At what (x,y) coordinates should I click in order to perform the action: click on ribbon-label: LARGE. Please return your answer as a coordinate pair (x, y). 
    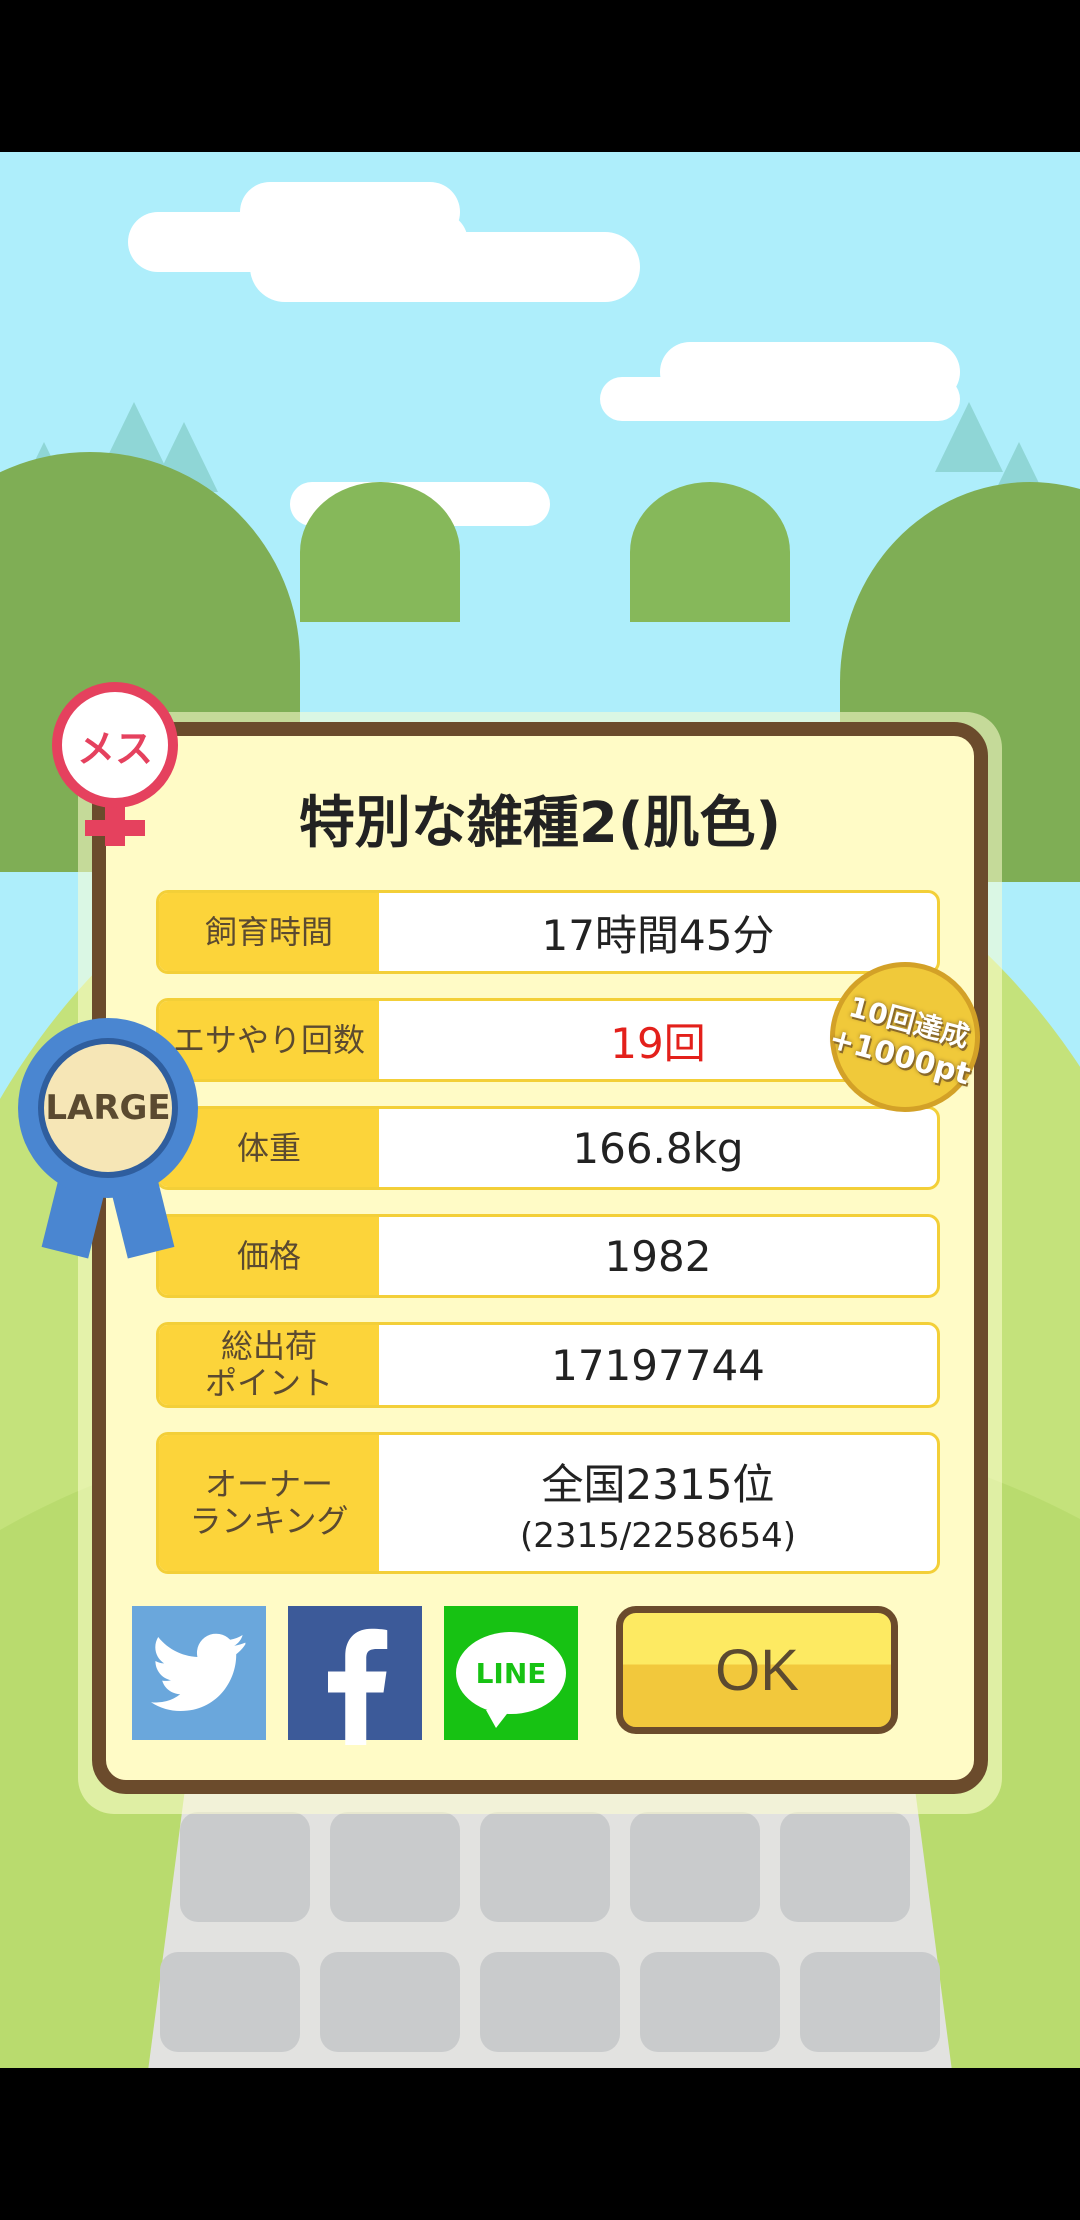
    Looking at the image, I should click on (108, 1108).